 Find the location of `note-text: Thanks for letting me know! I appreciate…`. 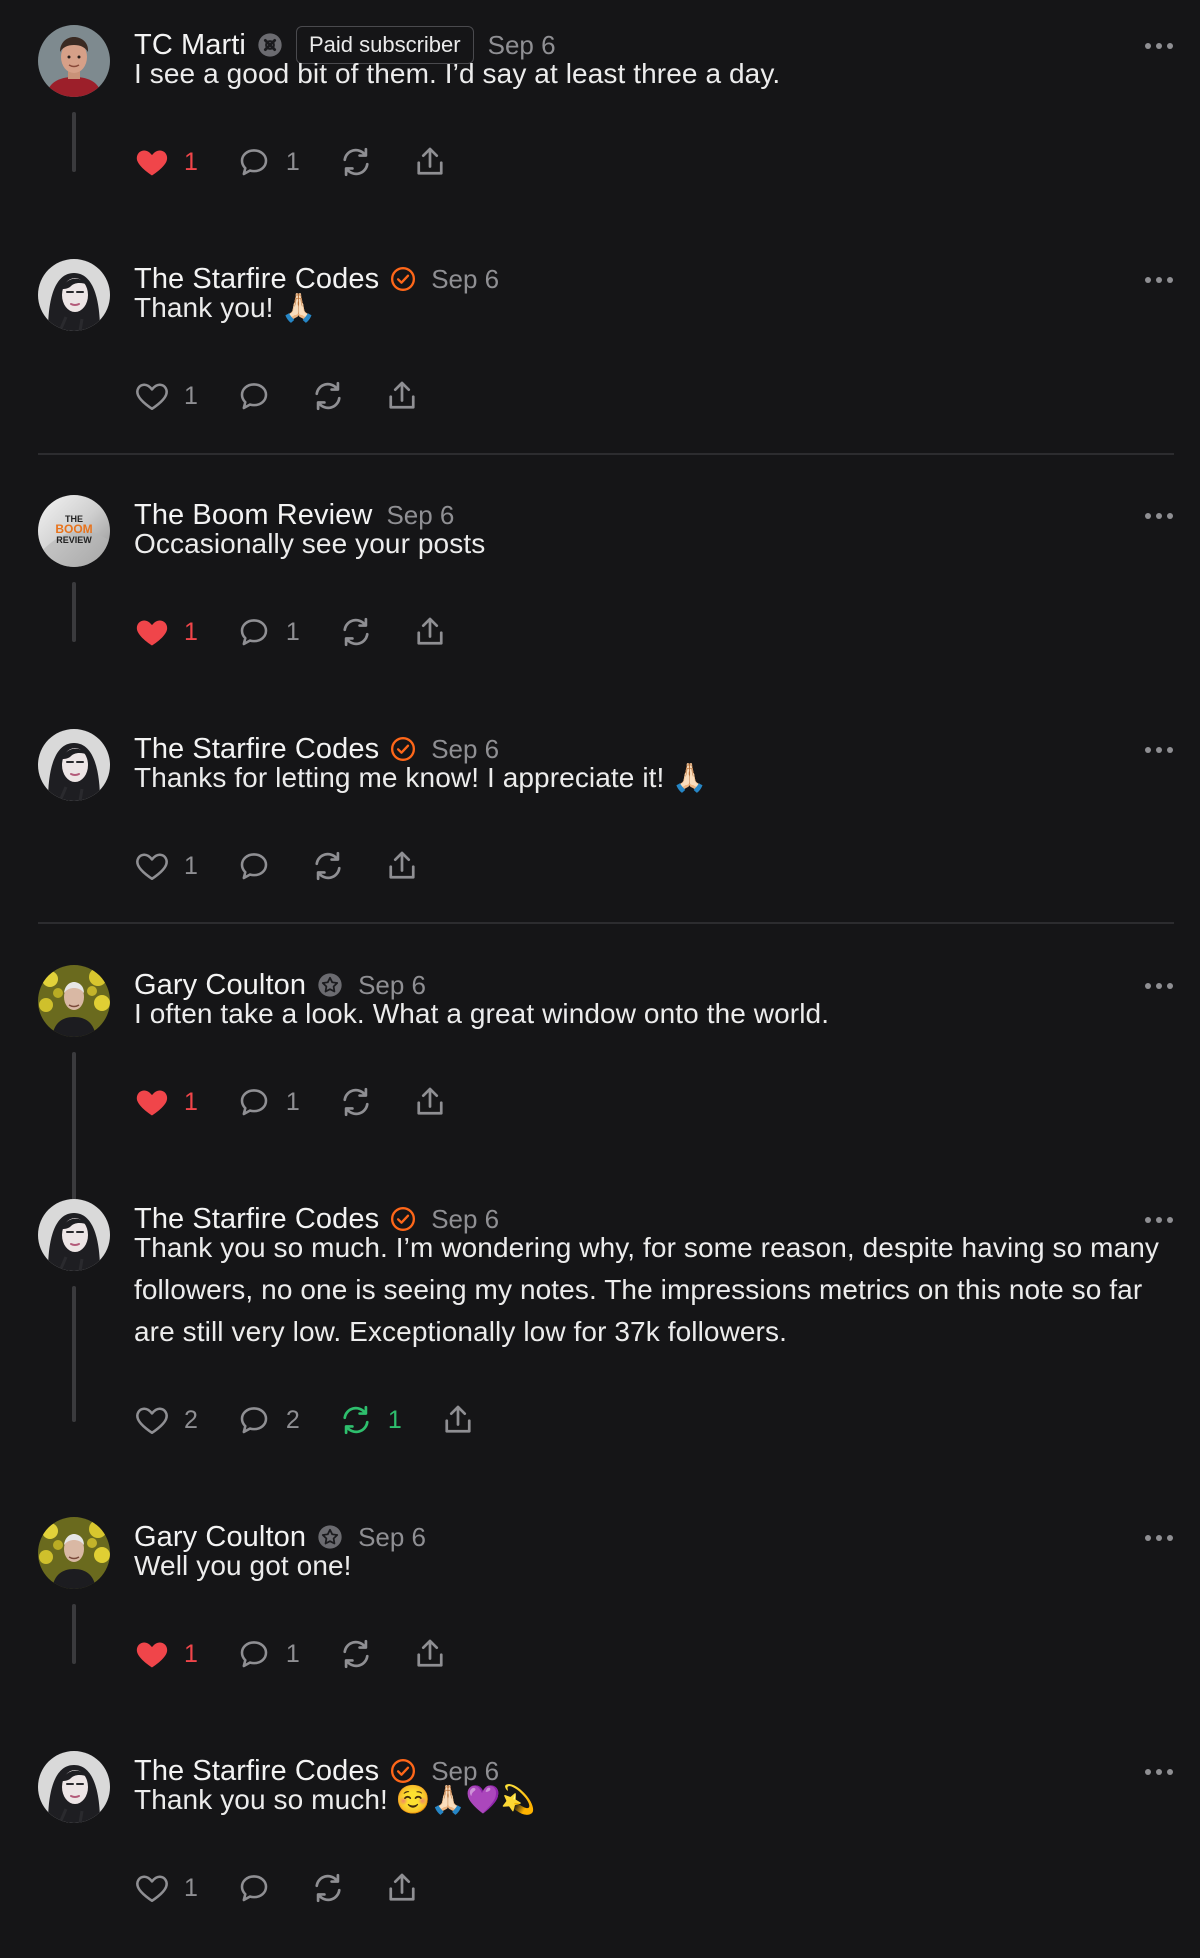

note-text: Thanks for letting me know! I appreciate… is located at coordinates (421, 777).